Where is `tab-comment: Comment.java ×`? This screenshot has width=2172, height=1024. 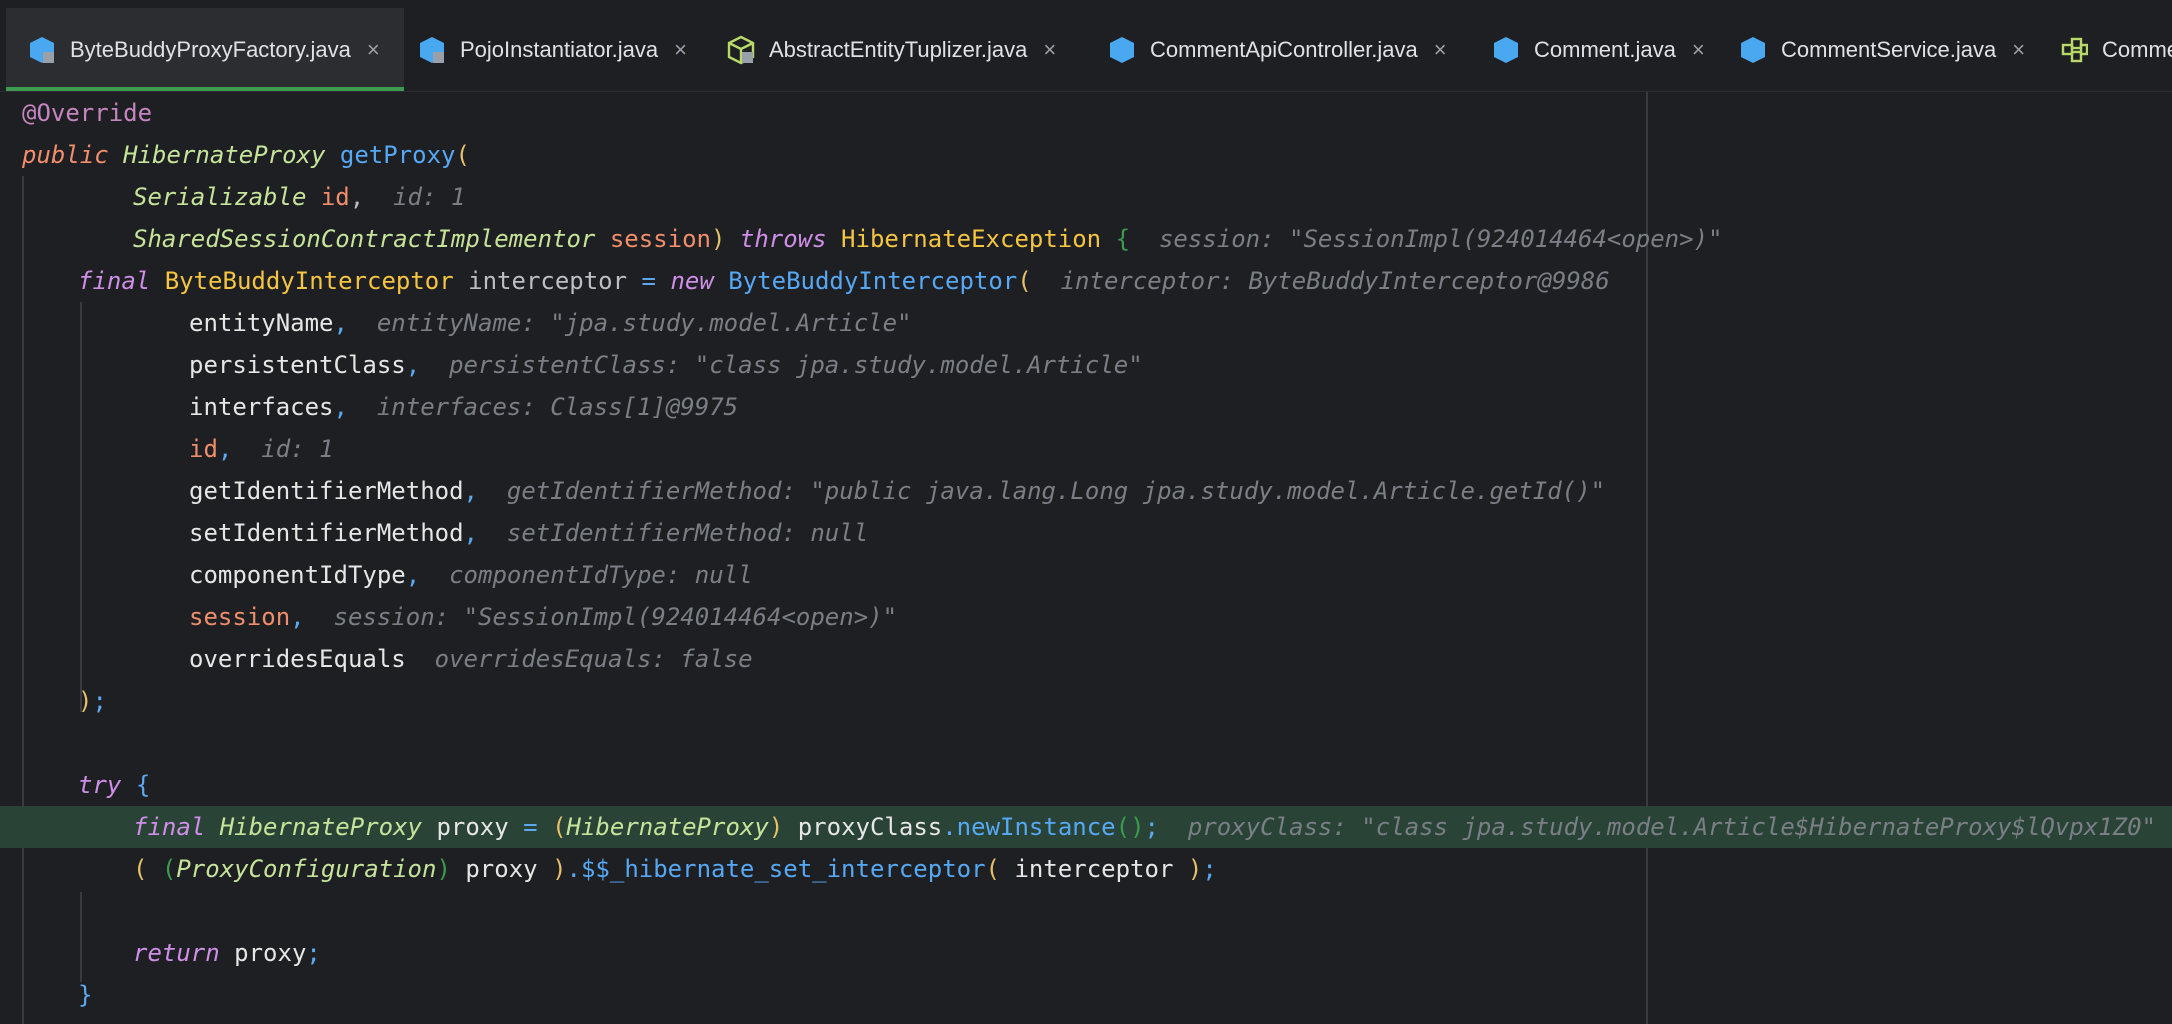 tab-comment: Comment.java × is located at coordinates (1601, 49).